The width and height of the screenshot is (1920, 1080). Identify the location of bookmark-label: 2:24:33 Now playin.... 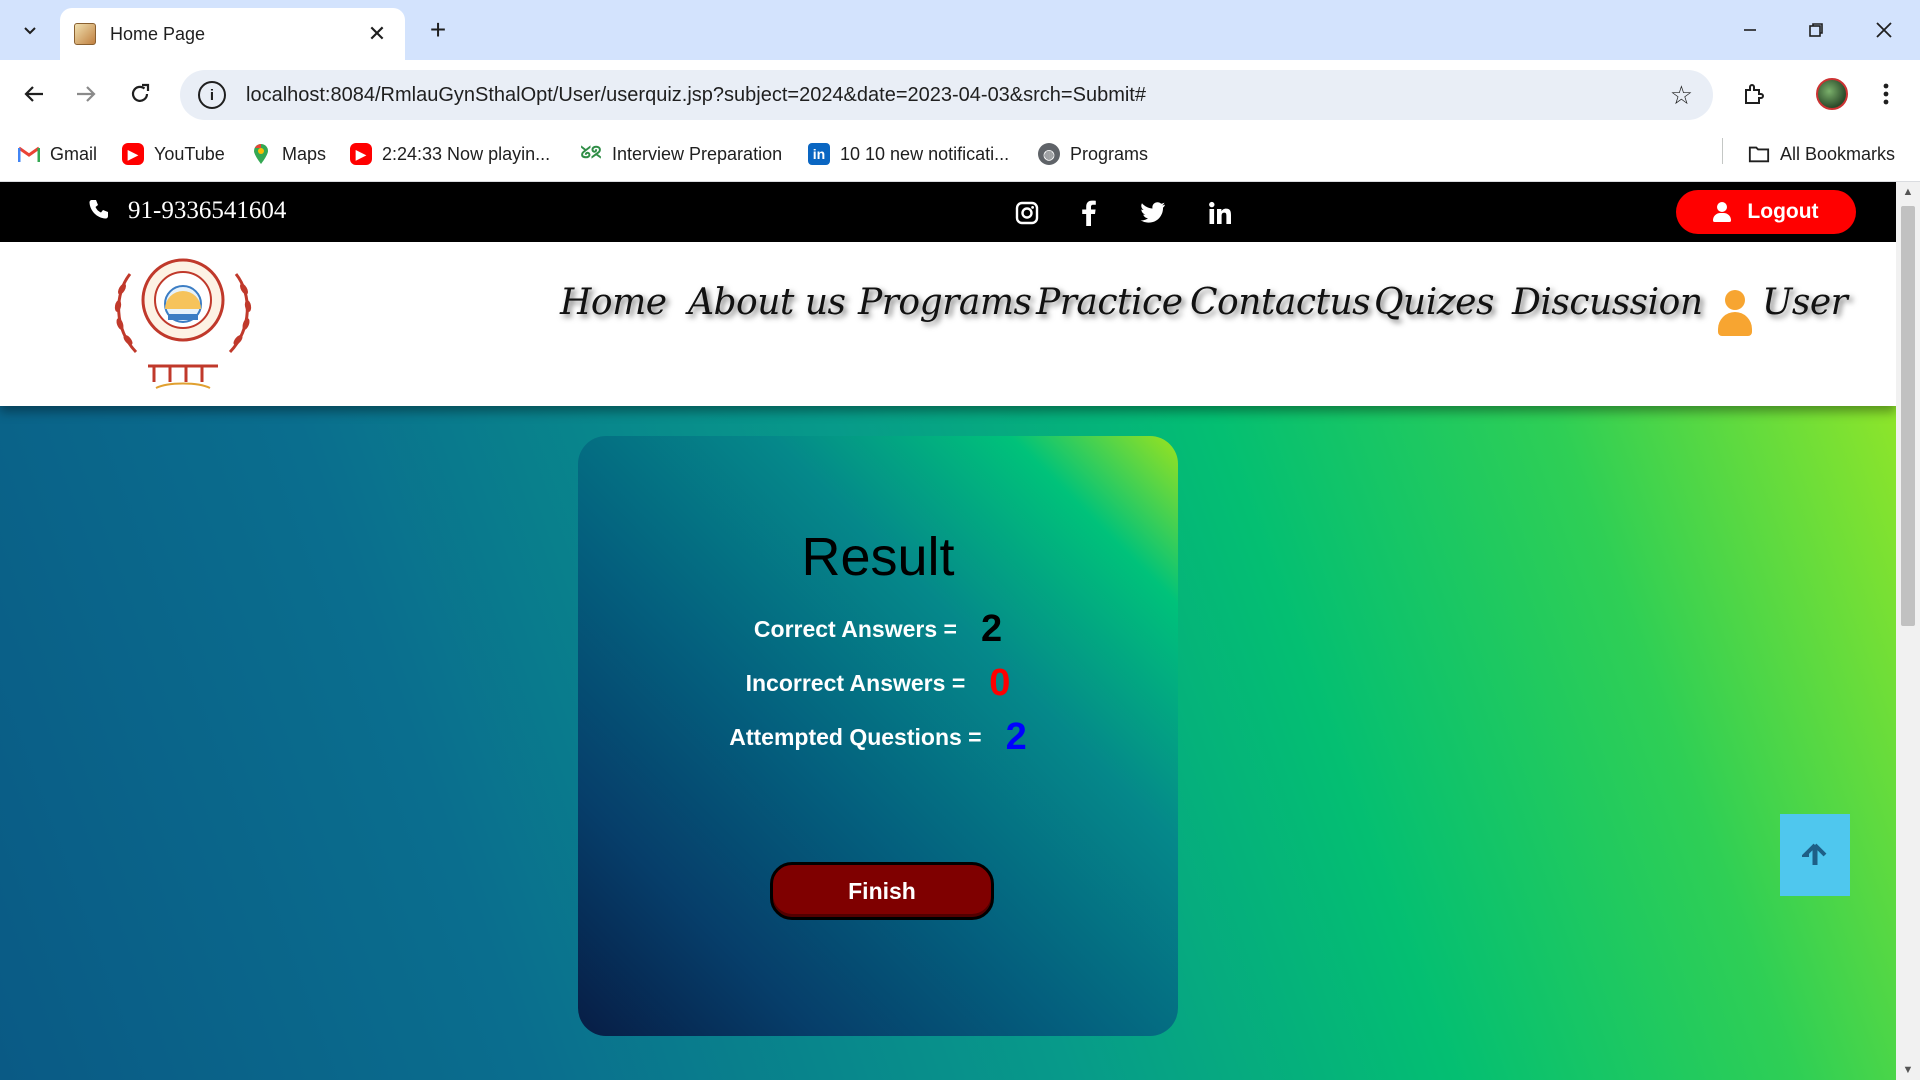
(466, 153).